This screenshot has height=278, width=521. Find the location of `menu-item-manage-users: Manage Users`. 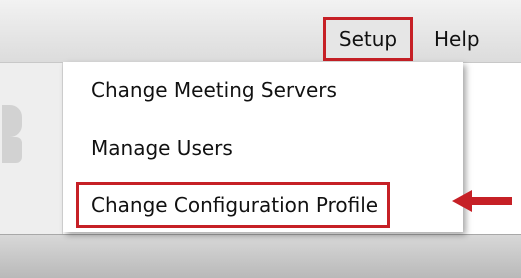

menu-item-manage-users: Manage Users is located at coordinates (162, 148).